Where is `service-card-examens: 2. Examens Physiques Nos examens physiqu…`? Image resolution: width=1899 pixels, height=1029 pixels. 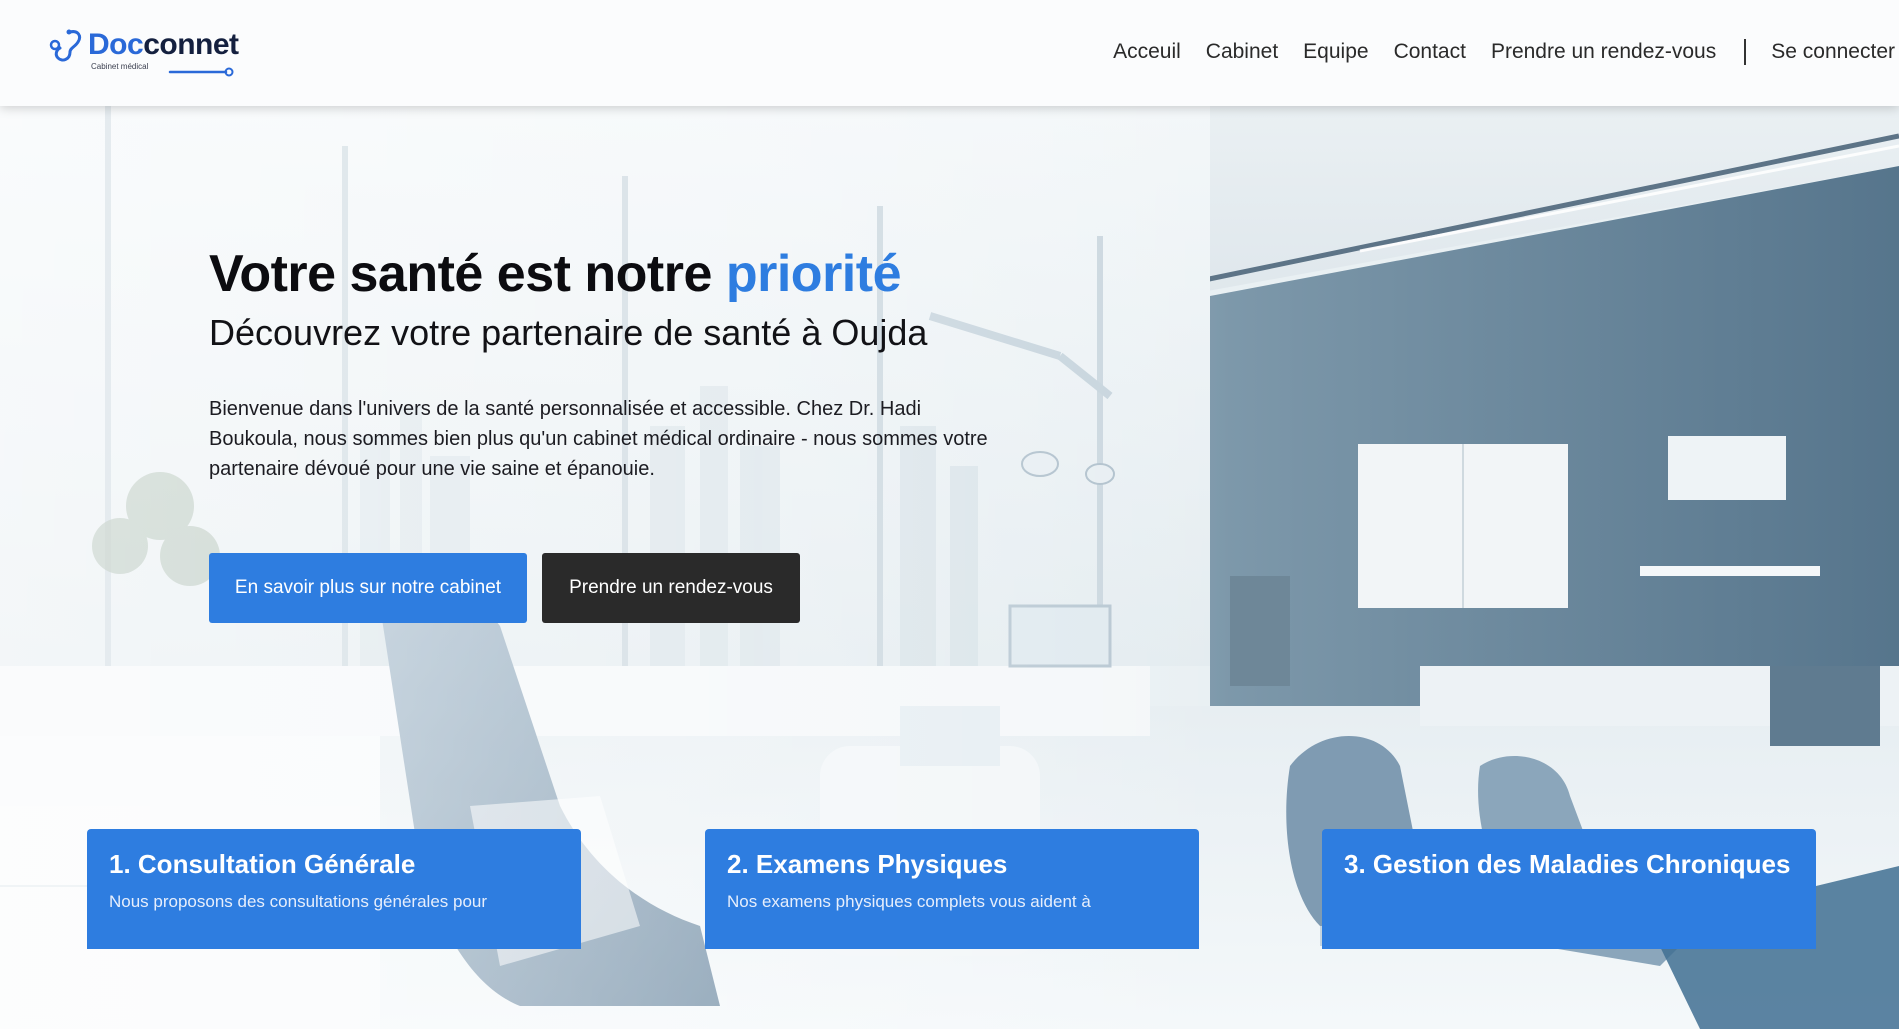 service-card-examens: 2. Examens Physiques Nos examens physiqu… is located at coordinates (952, 889).